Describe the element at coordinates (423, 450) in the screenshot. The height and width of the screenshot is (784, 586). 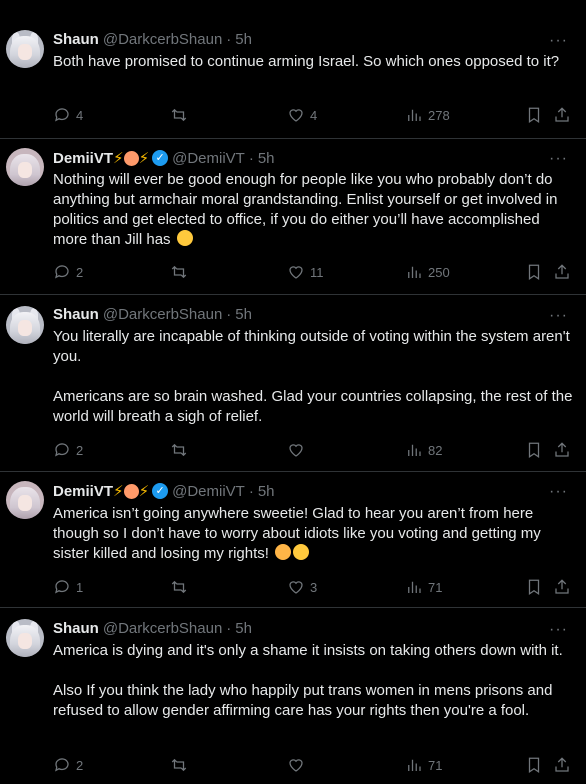
I see `views-button: 82` at that location.